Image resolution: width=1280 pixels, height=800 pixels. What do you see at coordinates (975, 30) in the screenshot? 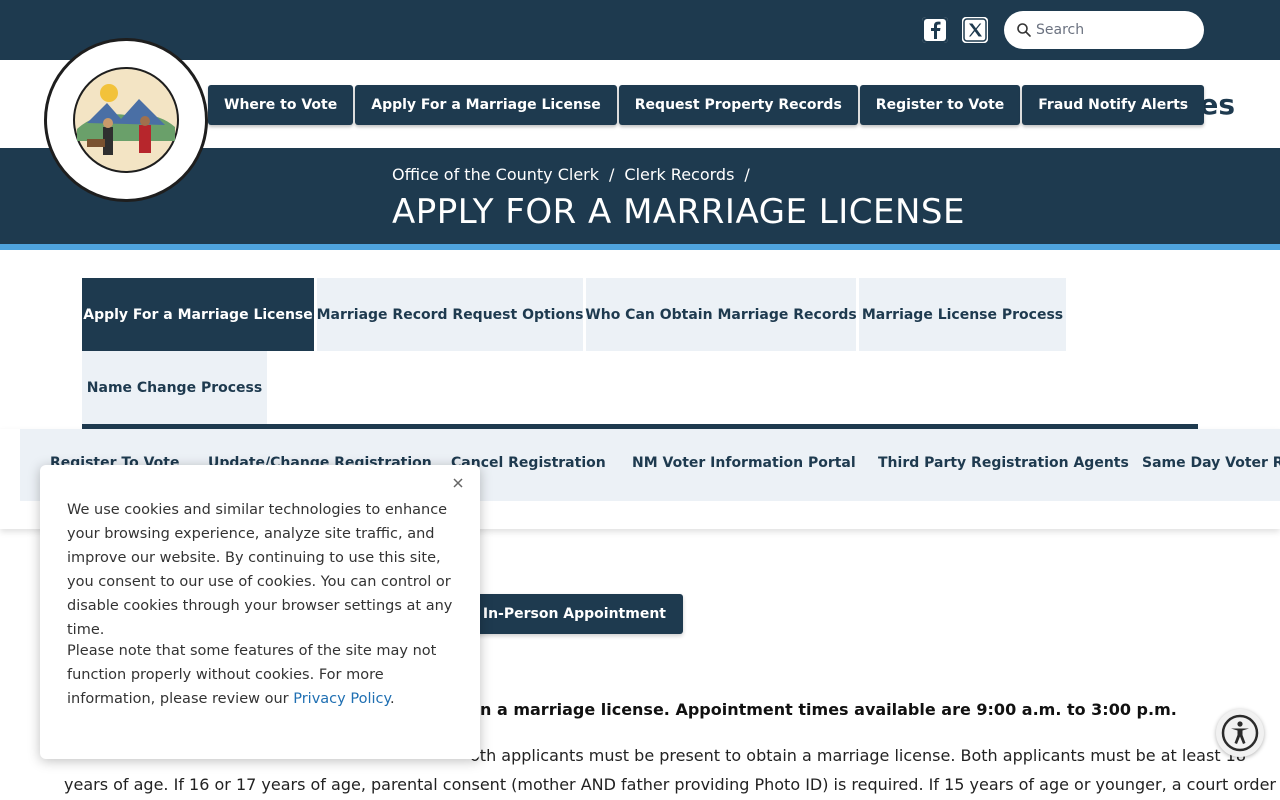
I see `x-twitter-icon` at bounding box center [975, 30].